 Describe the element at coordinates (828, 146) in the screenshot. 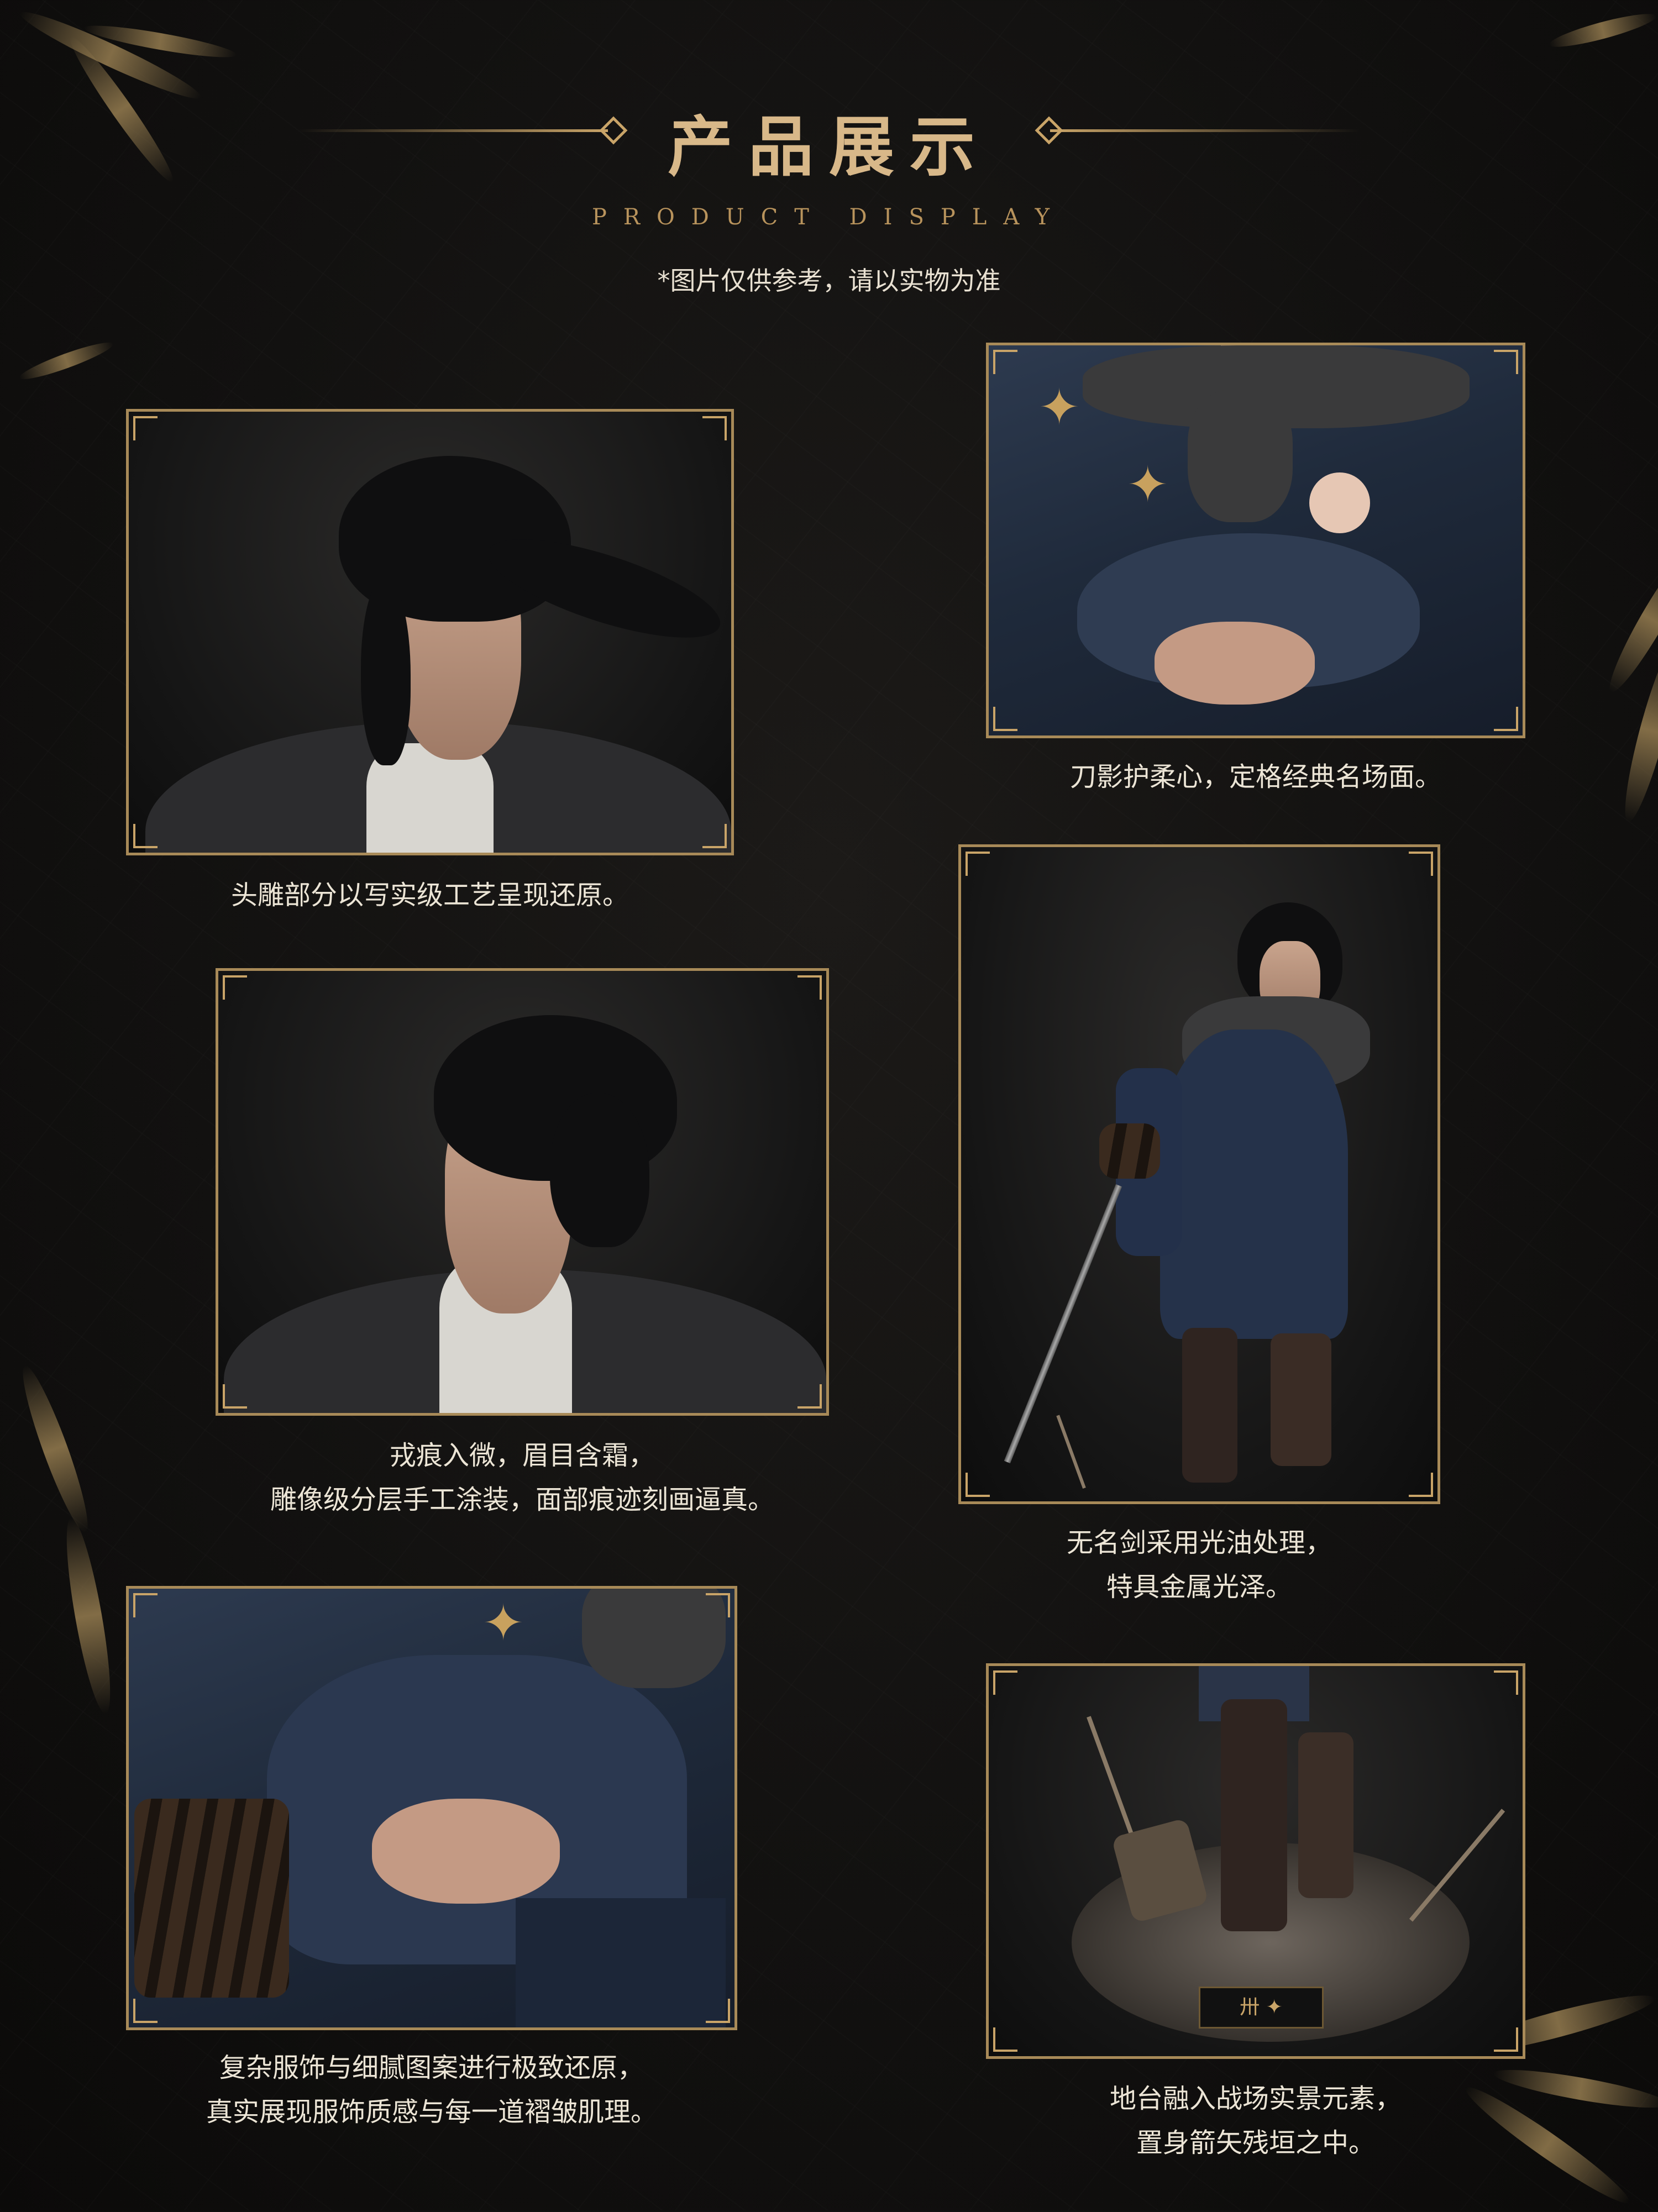

I see `page-title: 产品展示` at that location.